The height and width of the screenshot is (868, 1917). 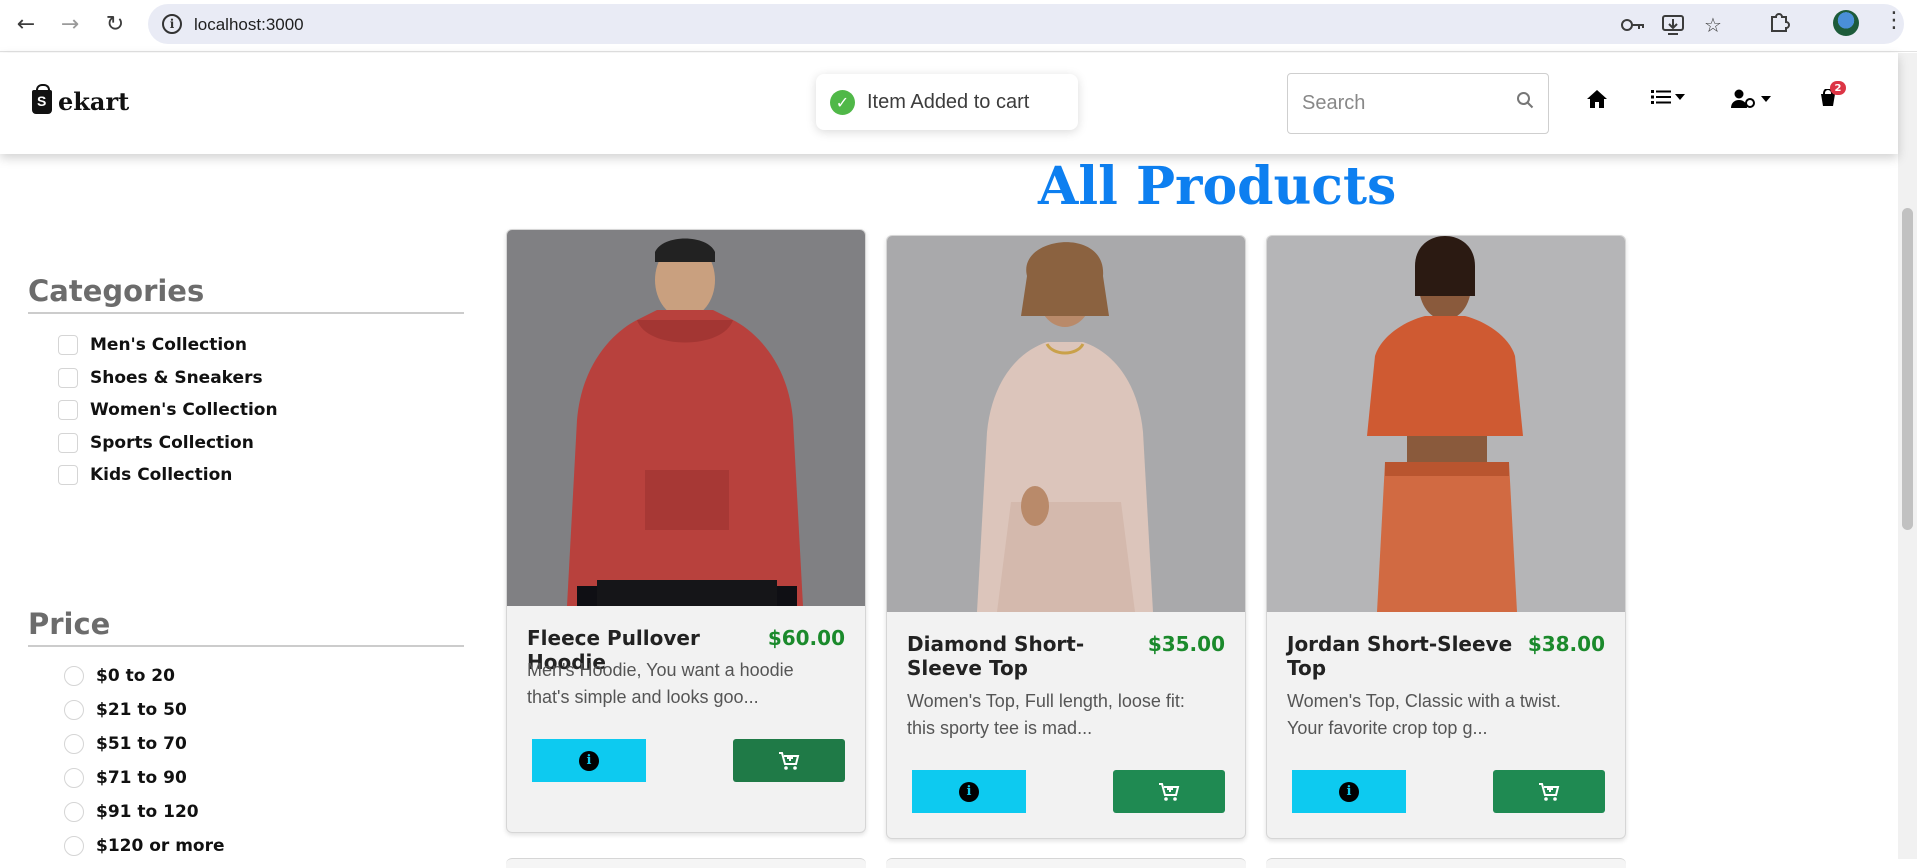 I want to click on page-scrollbar, so click(x=1907, y=456).